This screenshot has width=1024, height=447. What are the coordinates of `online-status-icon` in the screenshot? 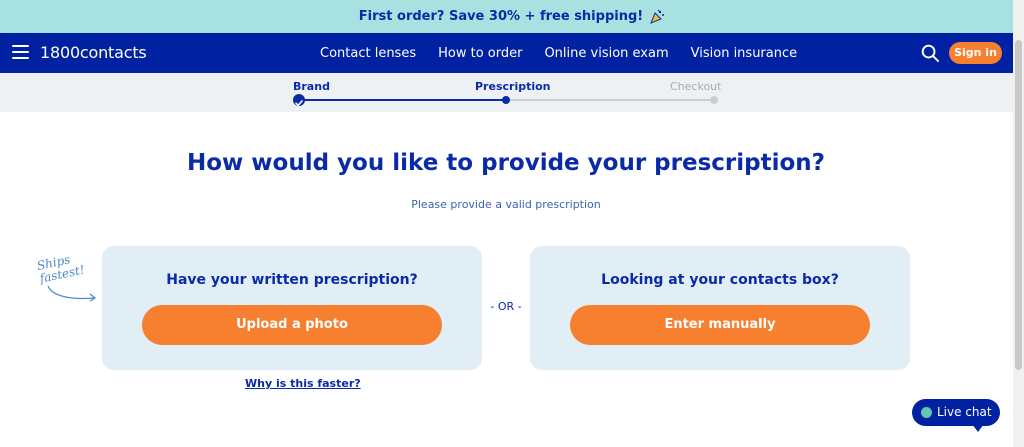 It's located at (926, 412).